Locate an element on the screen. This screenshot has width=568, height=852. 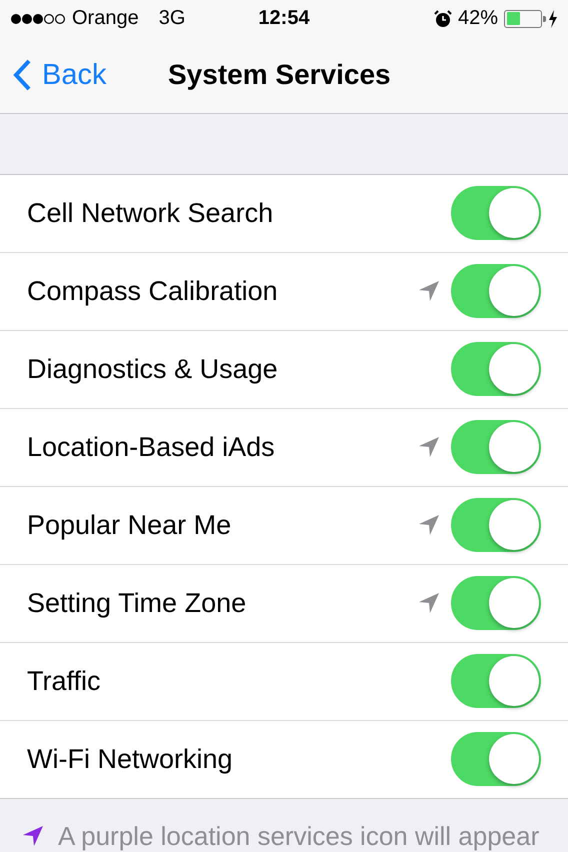
location-arrow-icon is located at coordinates (33, 836).